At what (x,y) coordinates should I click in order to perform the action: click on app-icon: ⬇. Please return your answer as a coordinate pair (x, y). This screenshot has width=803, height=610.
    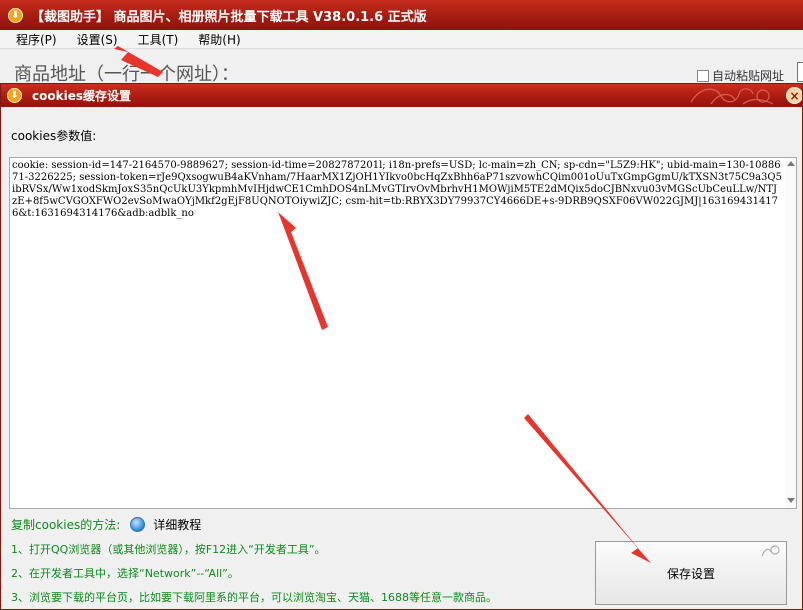
    Looking at the image, I should click on (15, 15).